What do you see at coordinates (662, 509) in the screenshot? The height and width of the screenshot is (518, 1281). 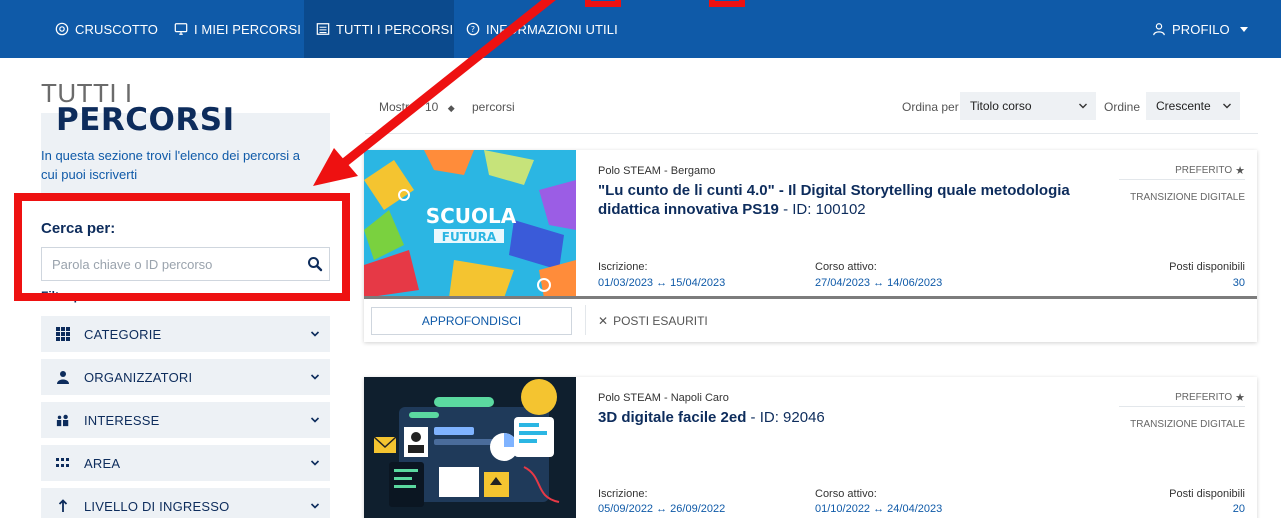 I see `enroll-dates: 05/09/2022 ↔ 26/09/2022` at bounding box center [662, 509].